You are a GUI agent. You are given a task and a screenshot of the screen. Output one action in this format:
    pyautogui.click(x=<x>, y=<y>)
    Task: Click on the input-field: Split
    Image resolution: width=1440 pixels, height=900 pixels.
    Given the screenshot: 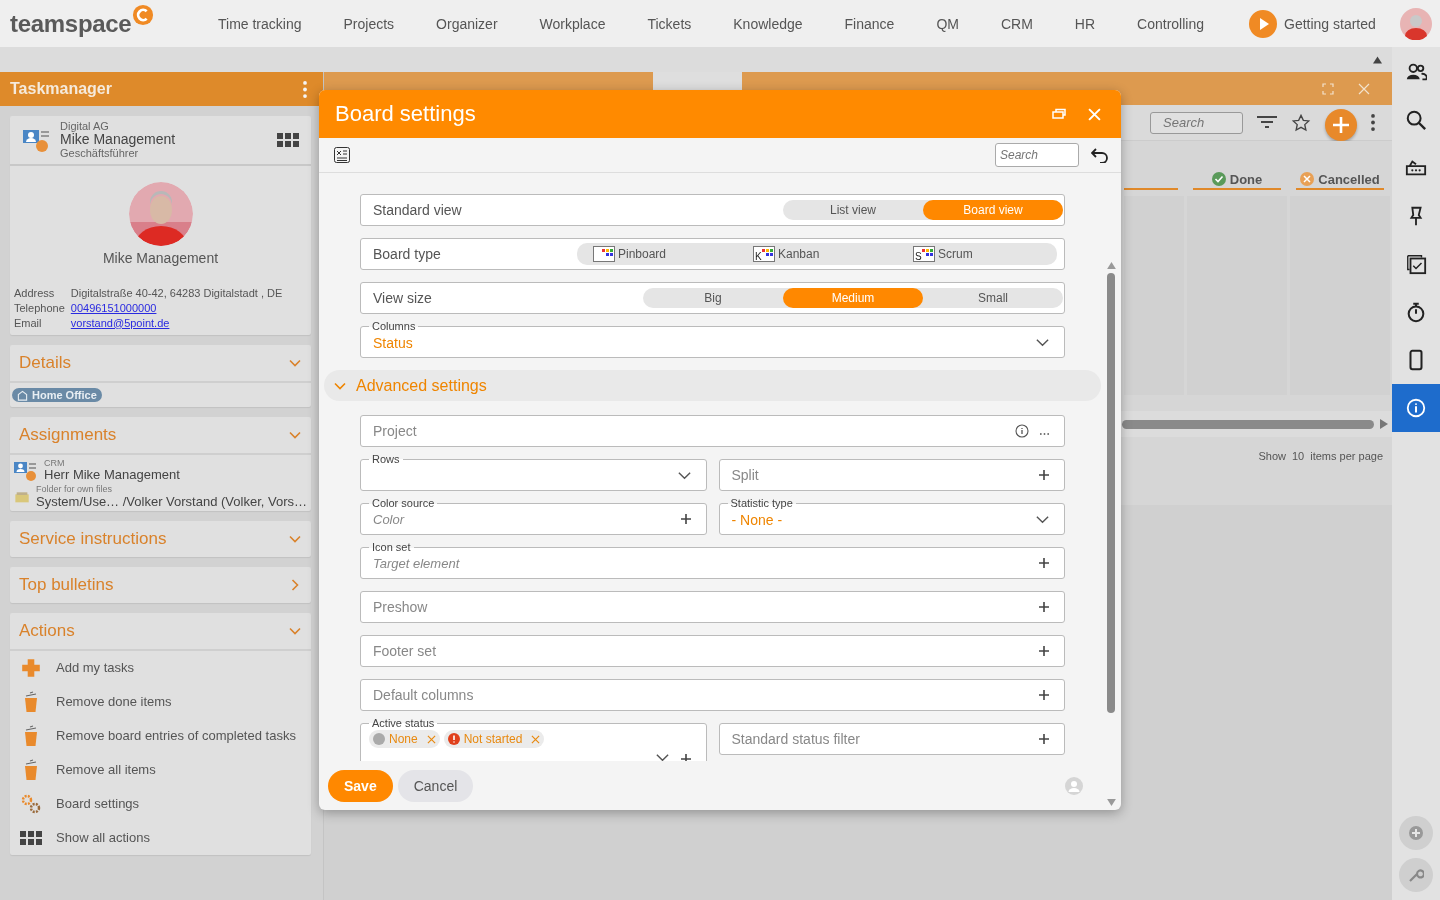 What is the action you would take?
    pyautogui.click(x=891, y=475)
    